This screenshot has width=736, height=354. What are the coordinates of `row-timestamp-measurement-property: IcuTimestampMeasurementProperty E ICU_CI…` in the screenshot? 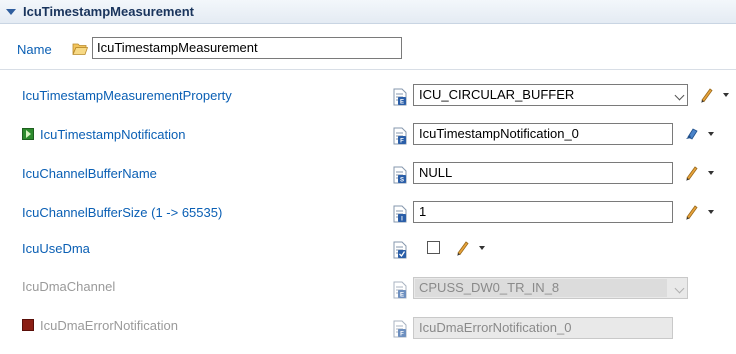 It's located at (368, 99).